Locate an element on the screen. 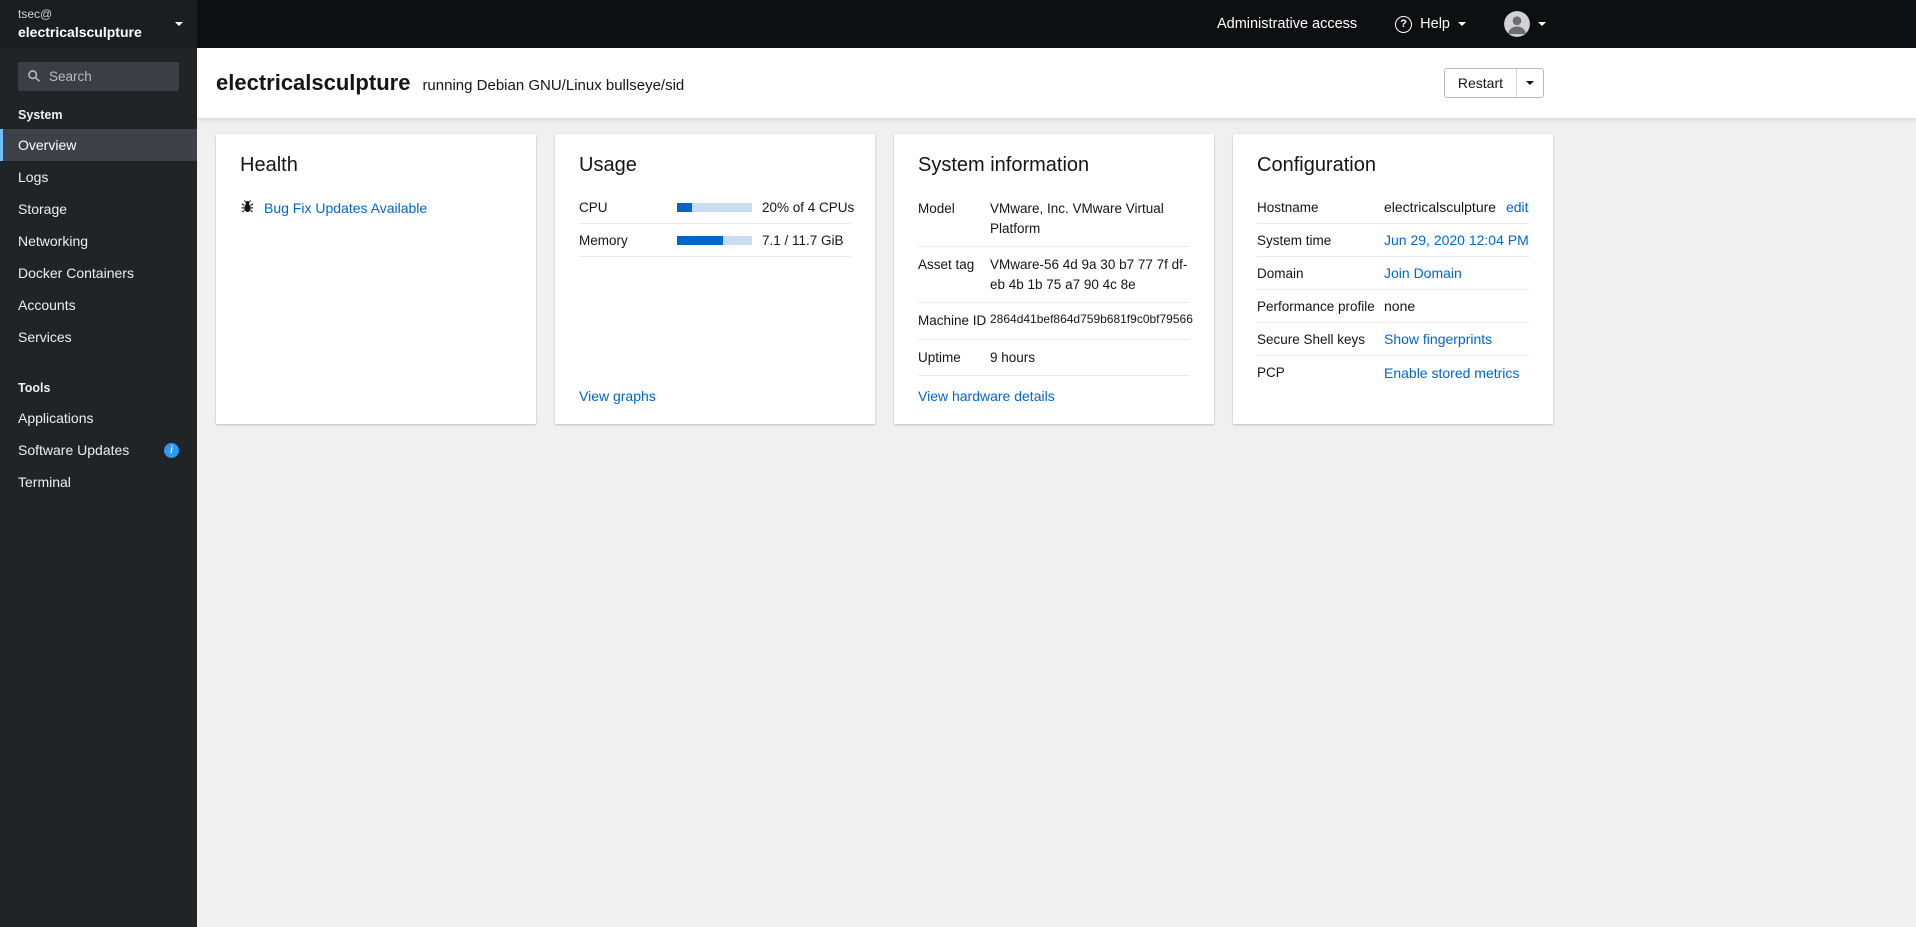  administrative-access-label: Administrative access is located at coordinates (1287, 24).